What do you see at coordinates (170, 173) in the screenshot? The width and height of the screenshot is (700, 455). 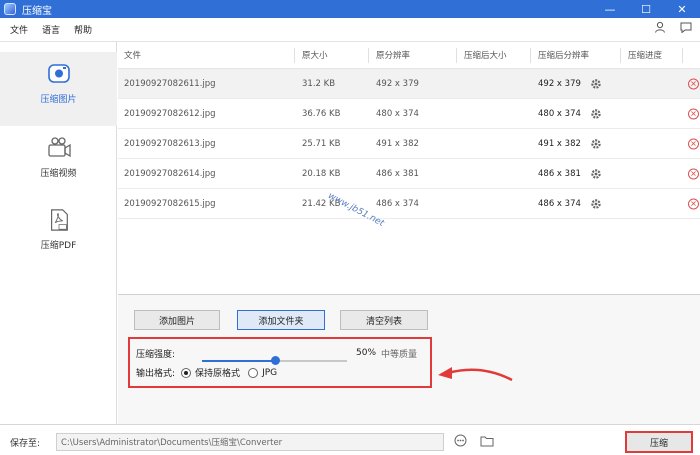 I see `cell-file: 20190927082614.jpg` at bounding box center [170, 173].